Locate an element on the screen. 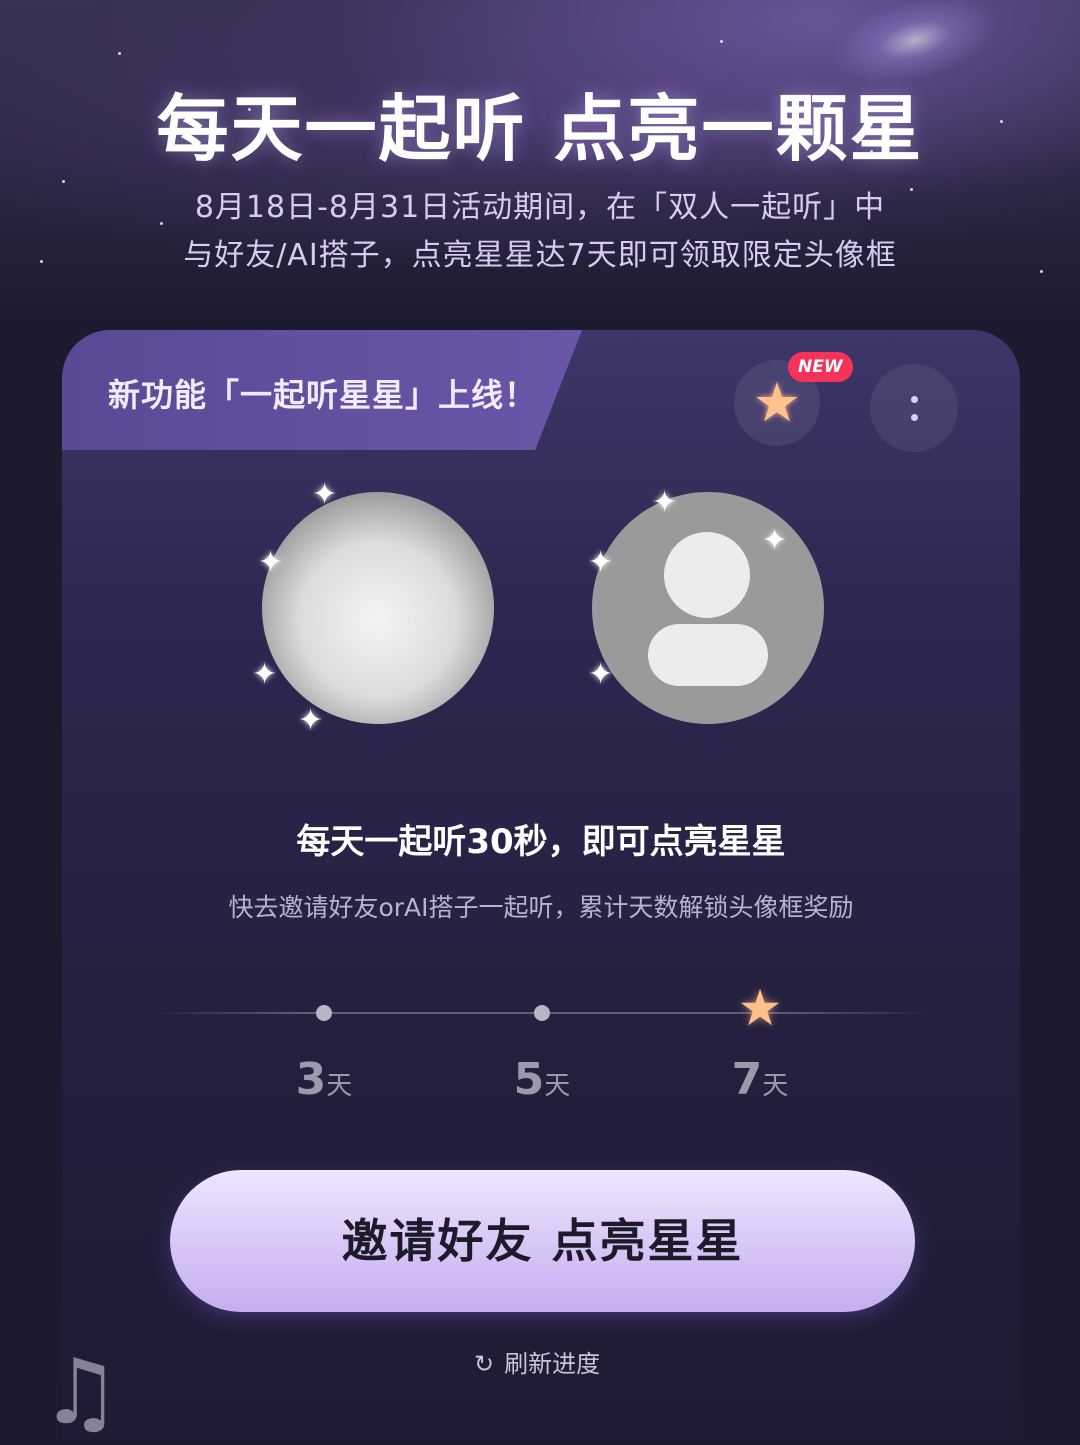  person-placeholder-icon is located at coordinates (707, 575).